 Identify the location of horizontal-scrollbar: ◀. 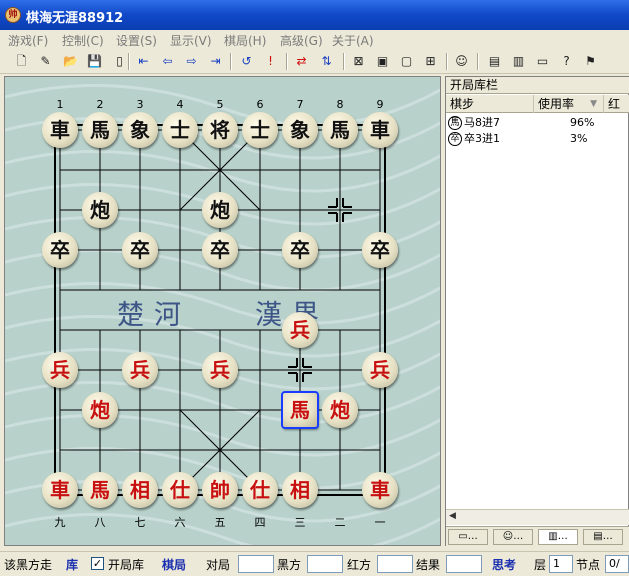
(537, 517).